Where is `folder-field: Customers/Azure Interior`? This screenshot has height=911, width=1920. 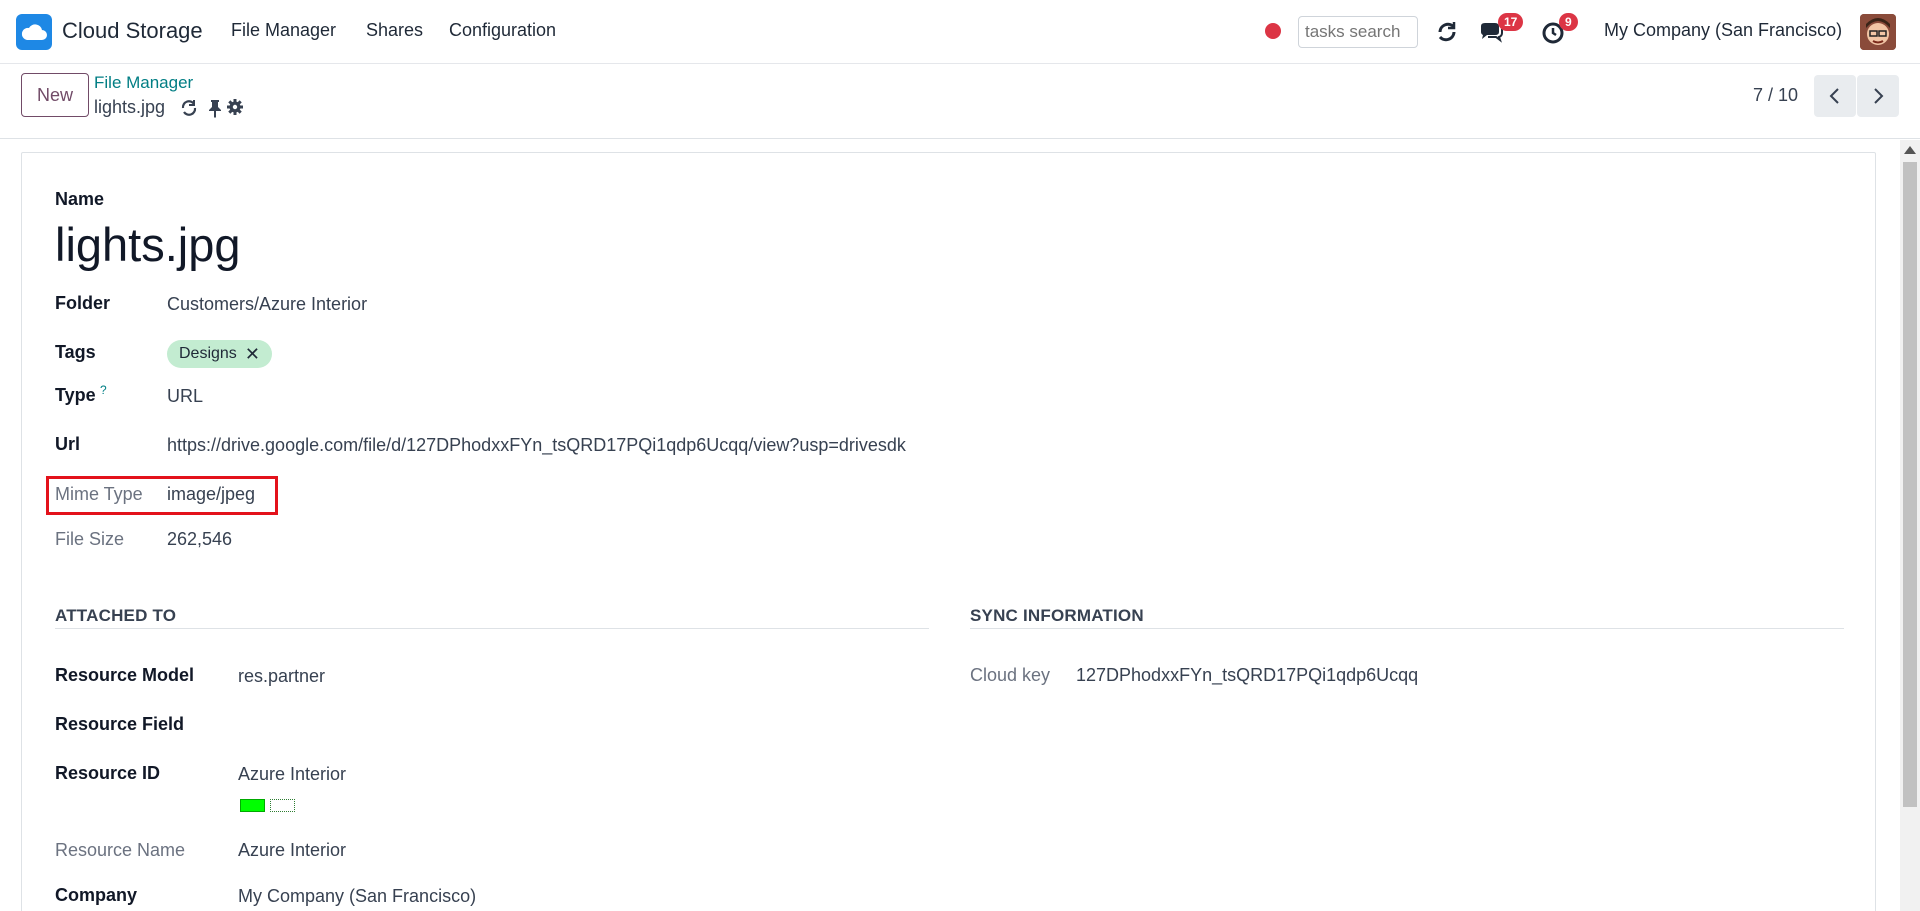 folder-field: Customers/Azure Interior is located at coordinates (267, 304).